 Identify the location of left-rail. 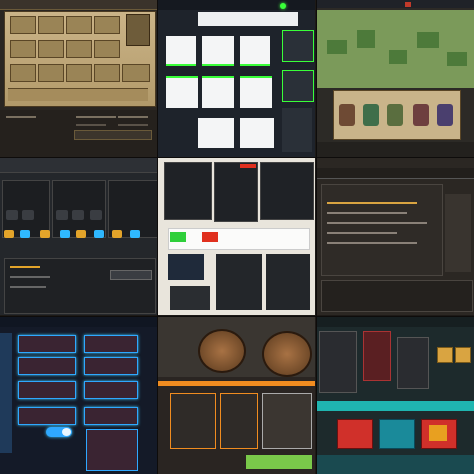
(6, 393).